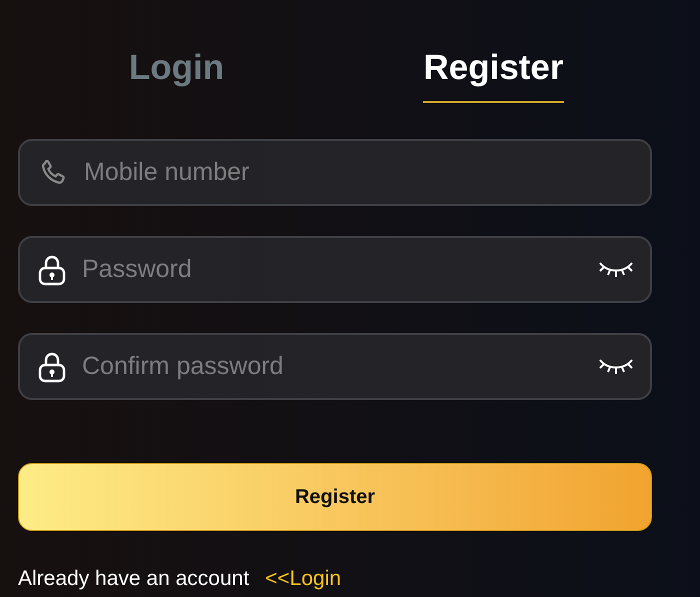  Describe the element at coordinates (134, 579) in the screenshot. I see `footer-text: Already have an account` at that location.